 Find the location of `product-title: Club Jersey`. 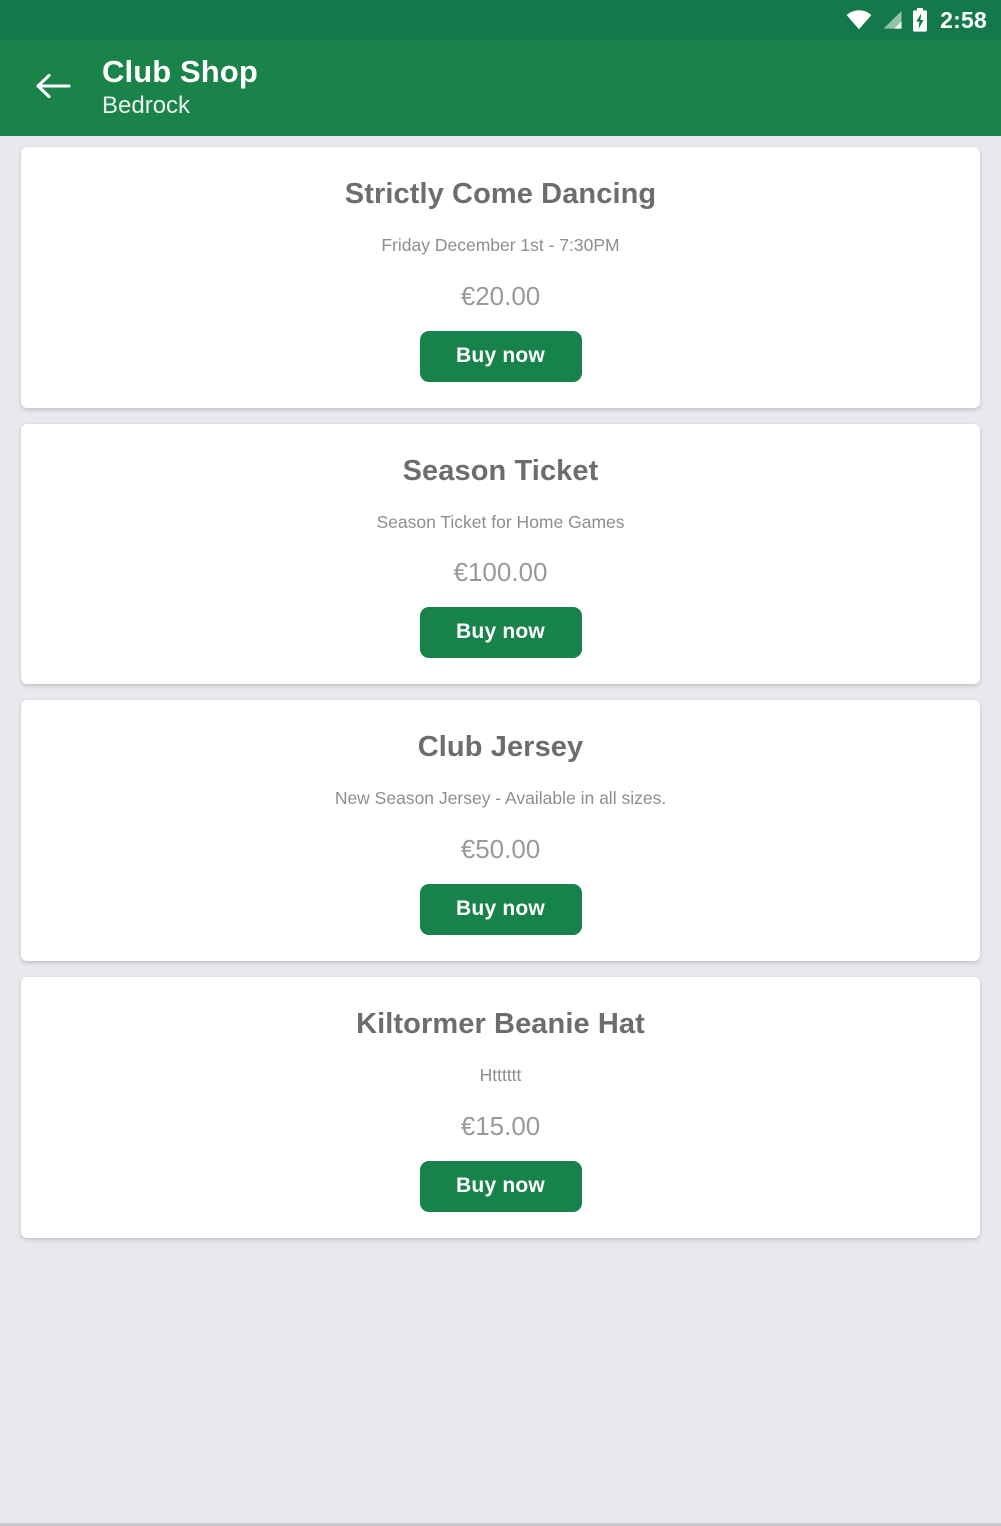

product-title: Club Jersey is located at coordinates (500, 747).